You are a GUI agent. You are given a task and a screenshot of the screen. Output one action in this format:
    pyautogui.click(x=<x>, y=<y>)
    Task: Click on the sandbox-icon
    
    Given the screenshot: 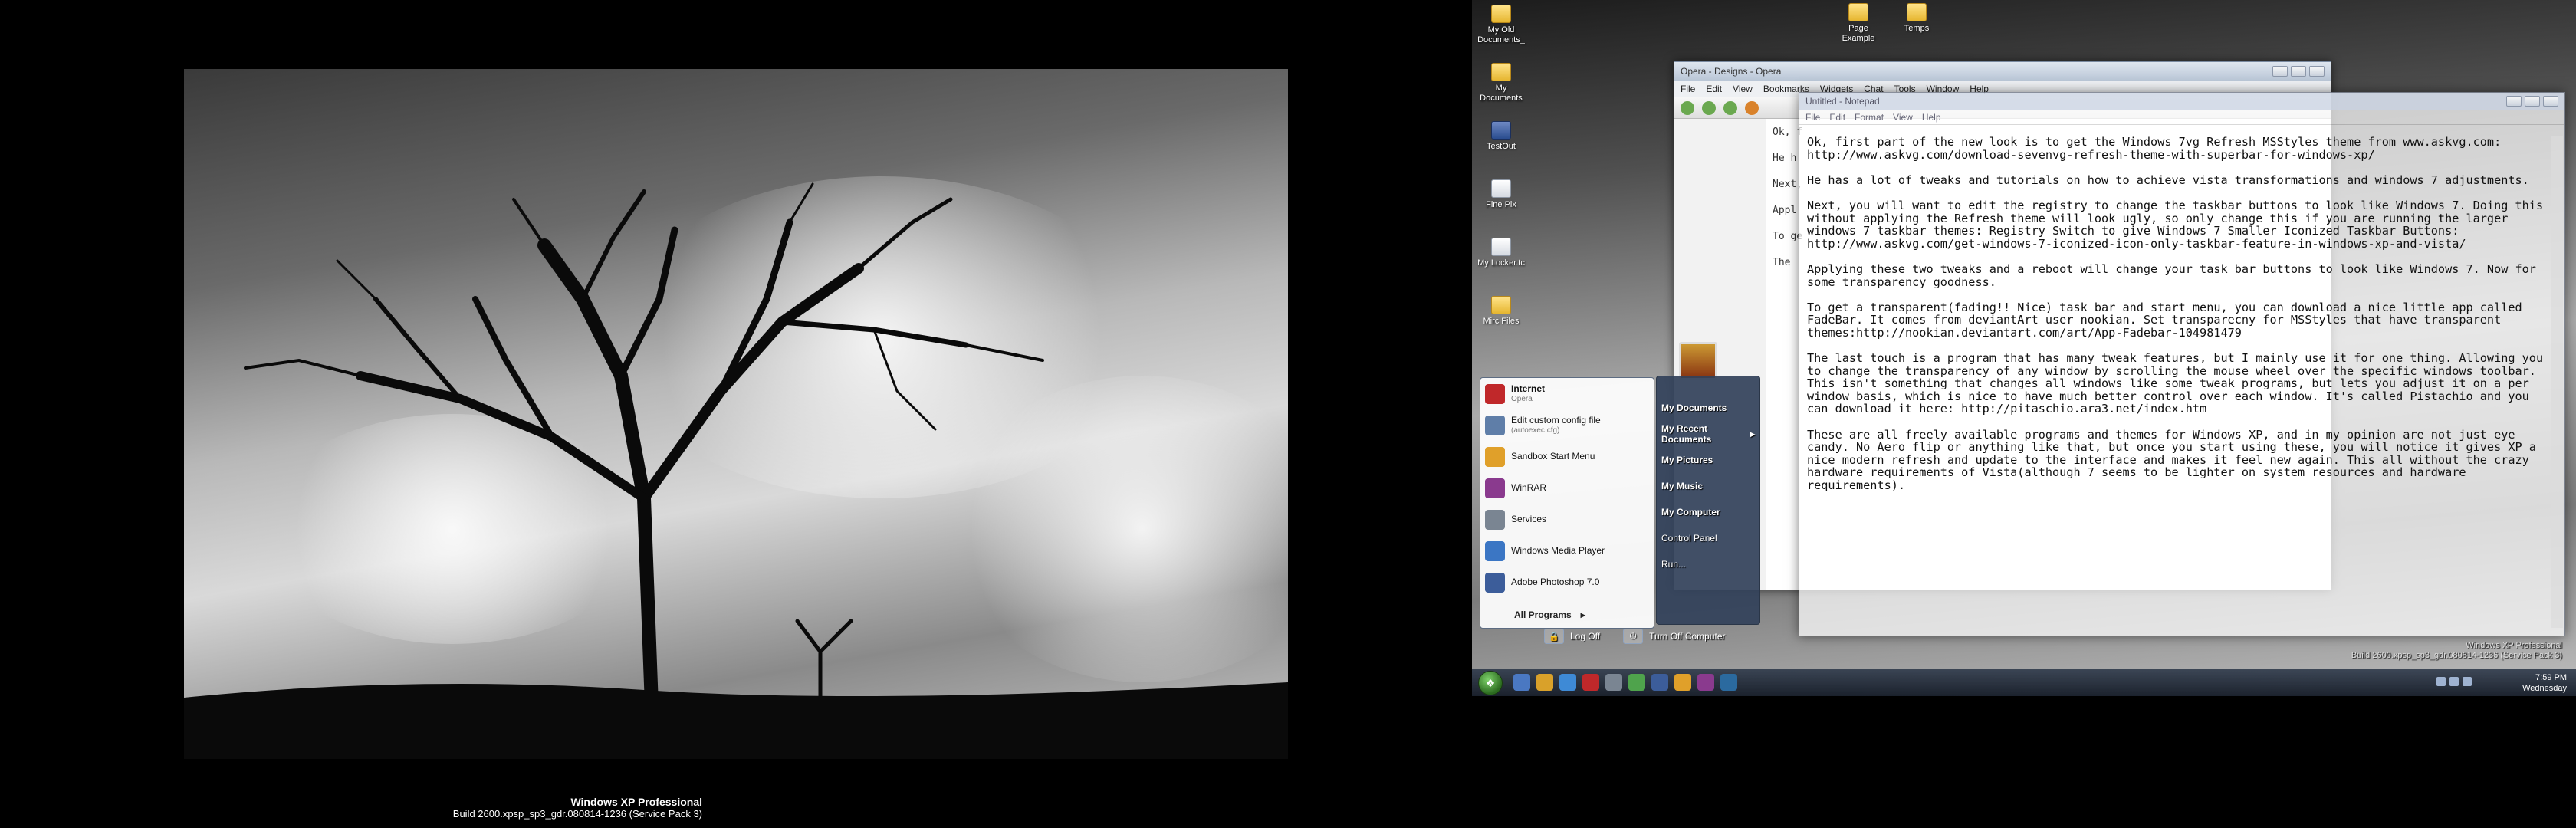 What is the action you would take?
    pyautogui.click(x=1495, y=456)
    